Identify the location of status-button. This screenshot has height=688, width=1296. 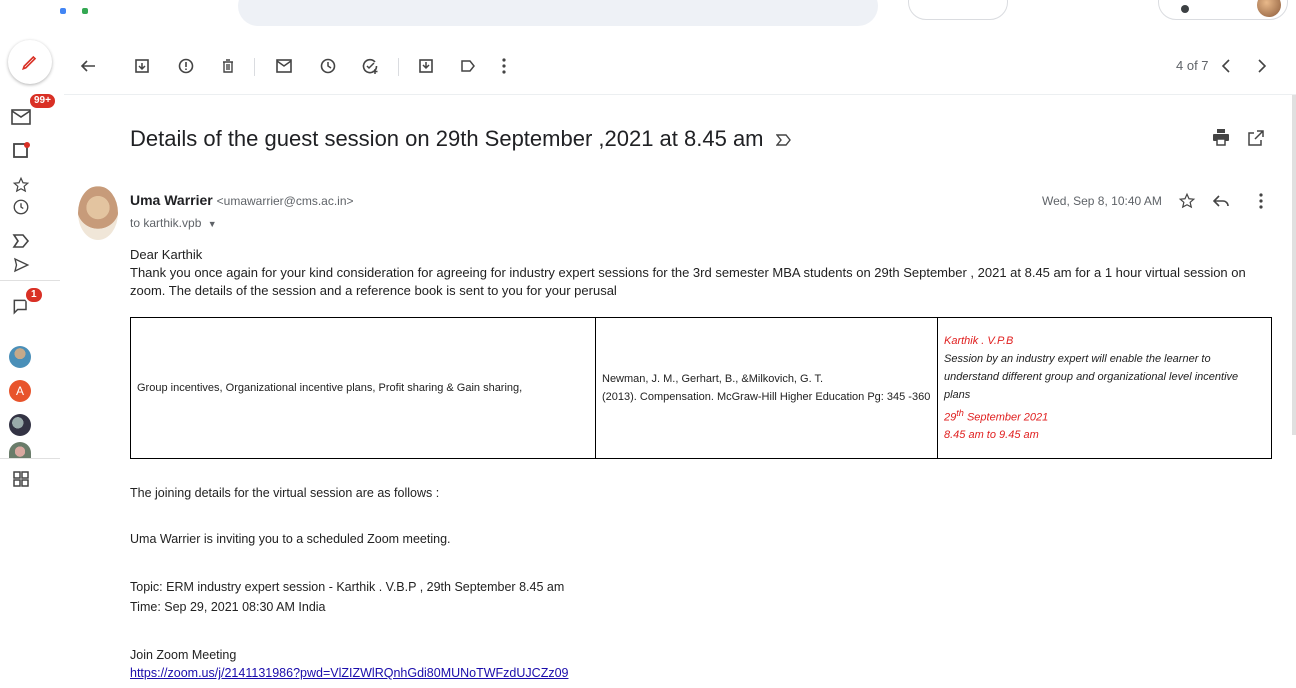
(958, 10).